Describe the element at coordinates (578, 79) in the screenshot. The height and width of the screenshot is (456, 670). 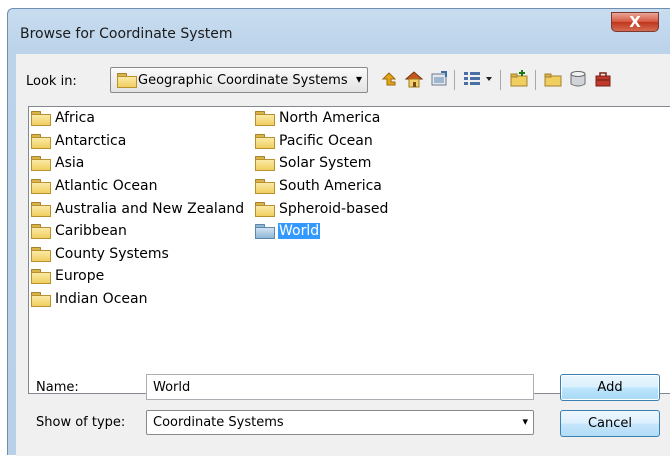
I see `database-icon` at that location.